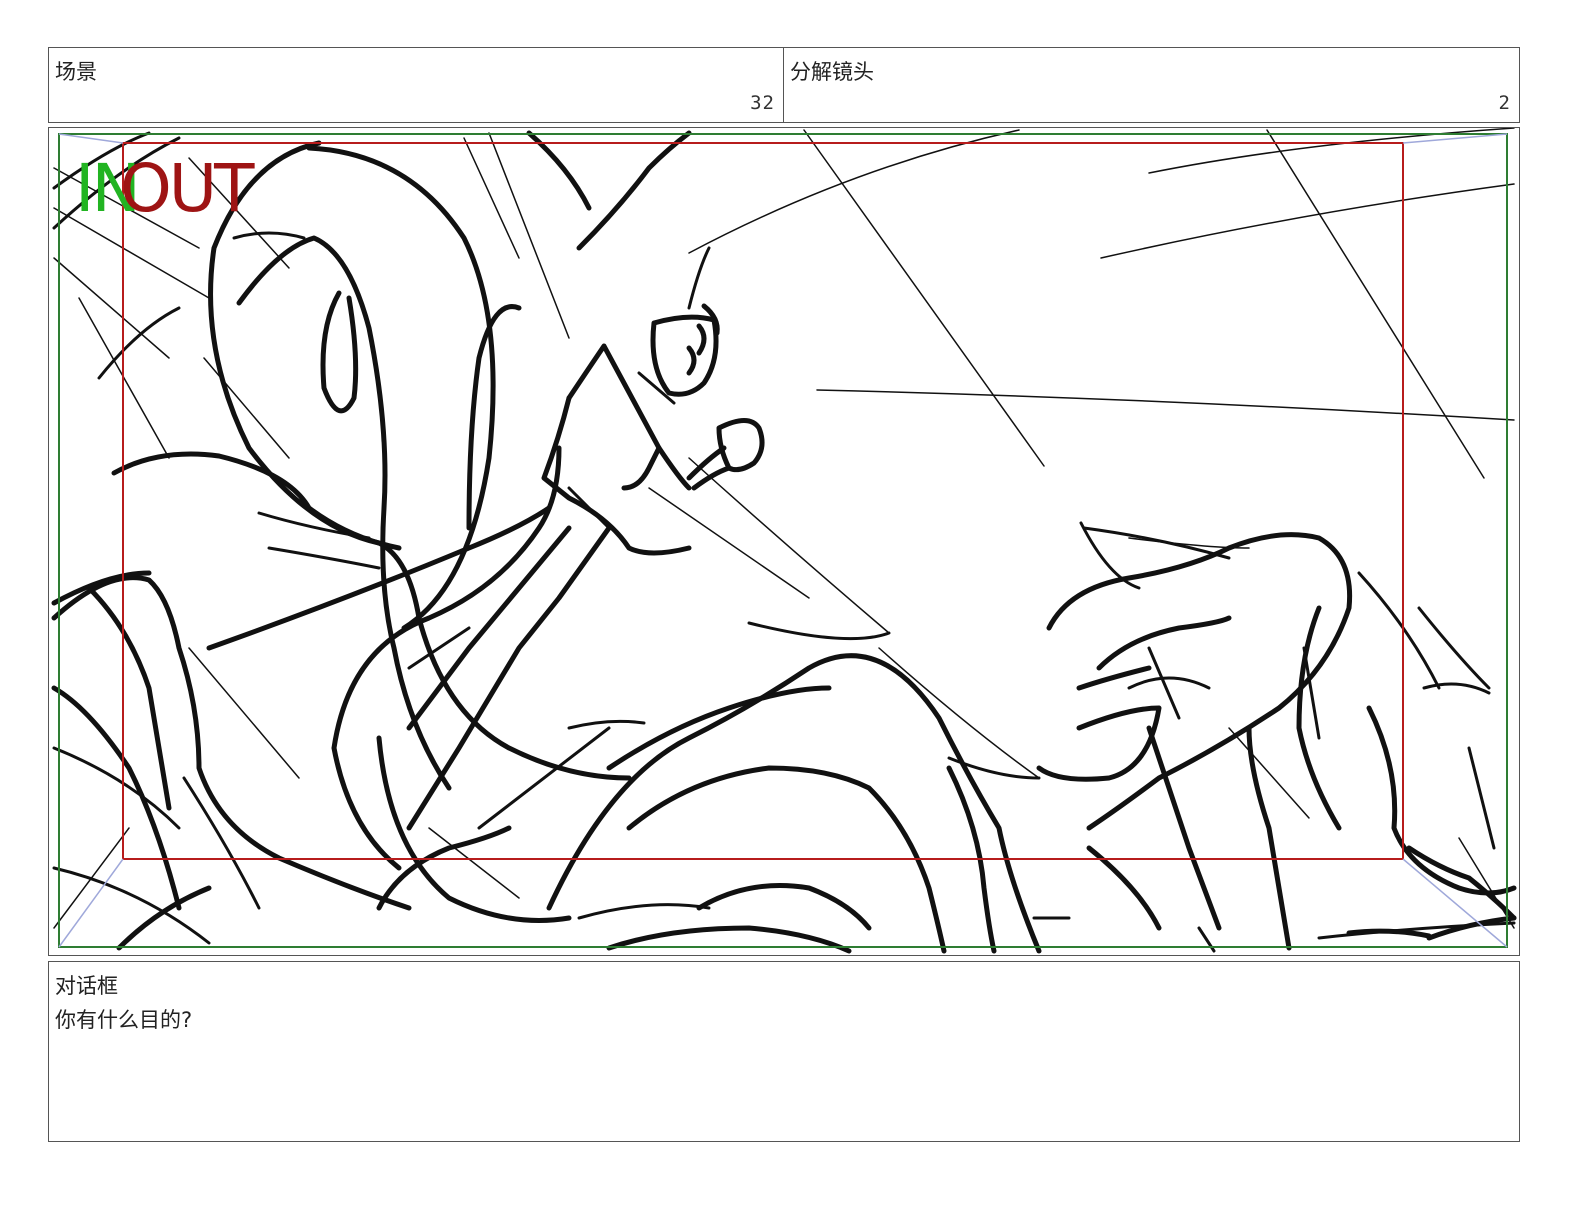  What do you see at coordinates (762, 103) in the screenshot?
I see `scene-number: 32` at bounding box center [762, 103].